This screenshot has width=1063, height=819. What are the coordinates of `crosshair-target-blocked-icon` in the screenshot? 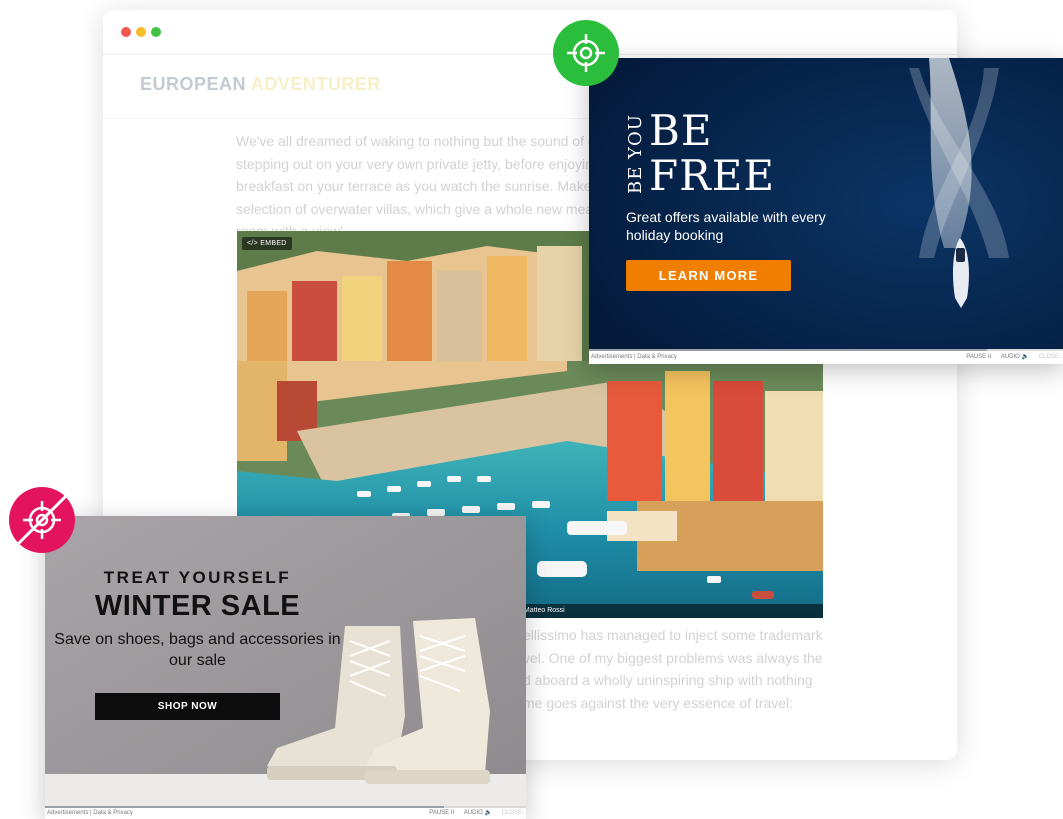 It's located at (42, 520).